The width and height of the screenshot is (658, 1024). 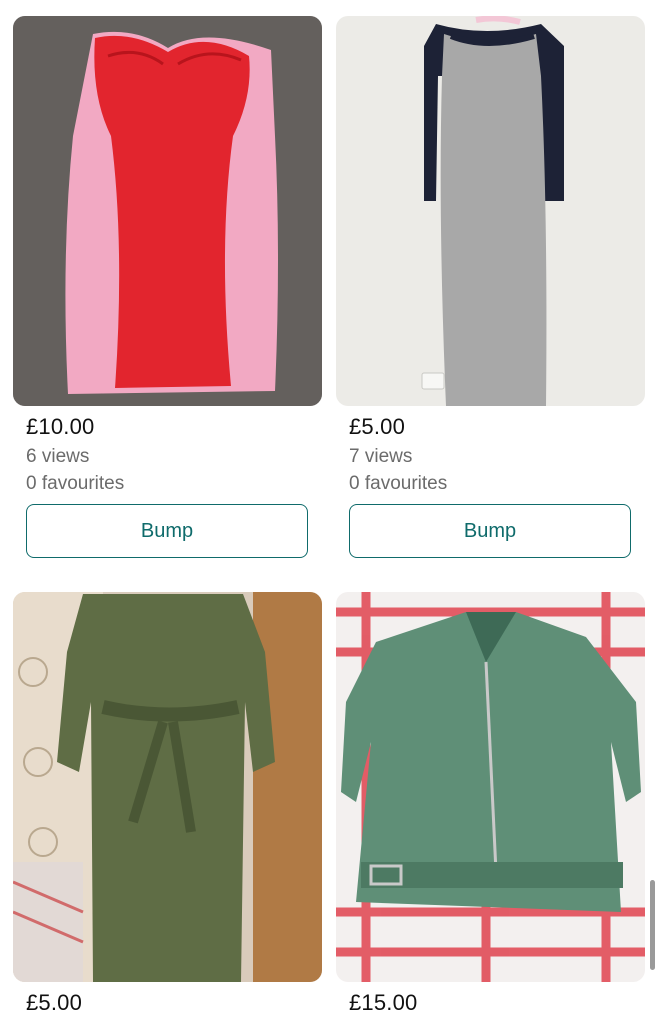 What do you see at coordinates (60, 426) in the screenshot?
I see `item-price: £10.00` at bounding box center [60, 426].